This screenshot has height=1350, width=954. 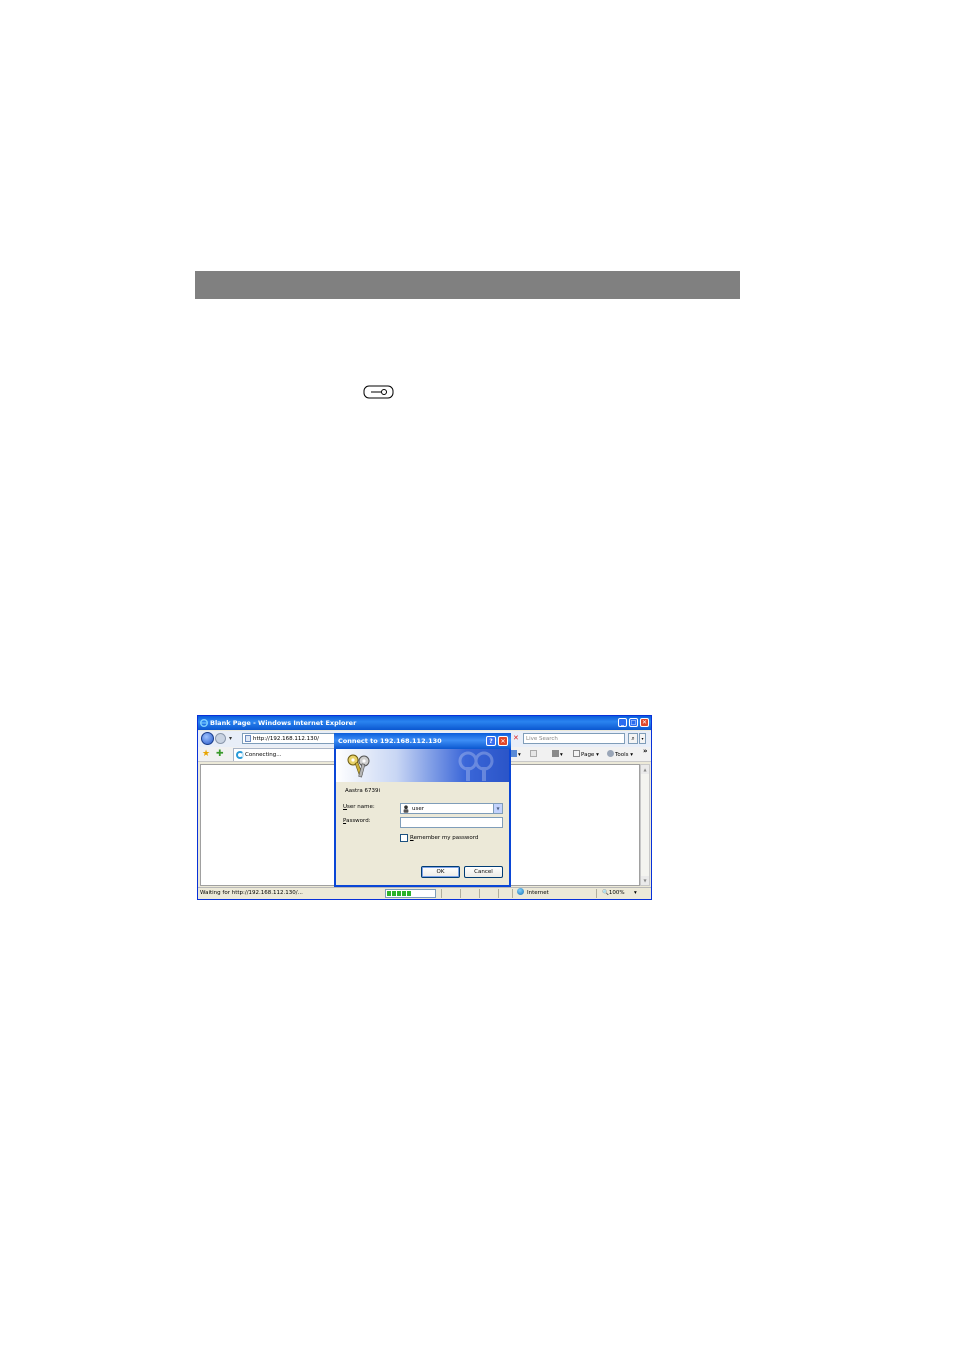 I want to click on zoom-control: 🔍100%, so click(x=613, y=893).